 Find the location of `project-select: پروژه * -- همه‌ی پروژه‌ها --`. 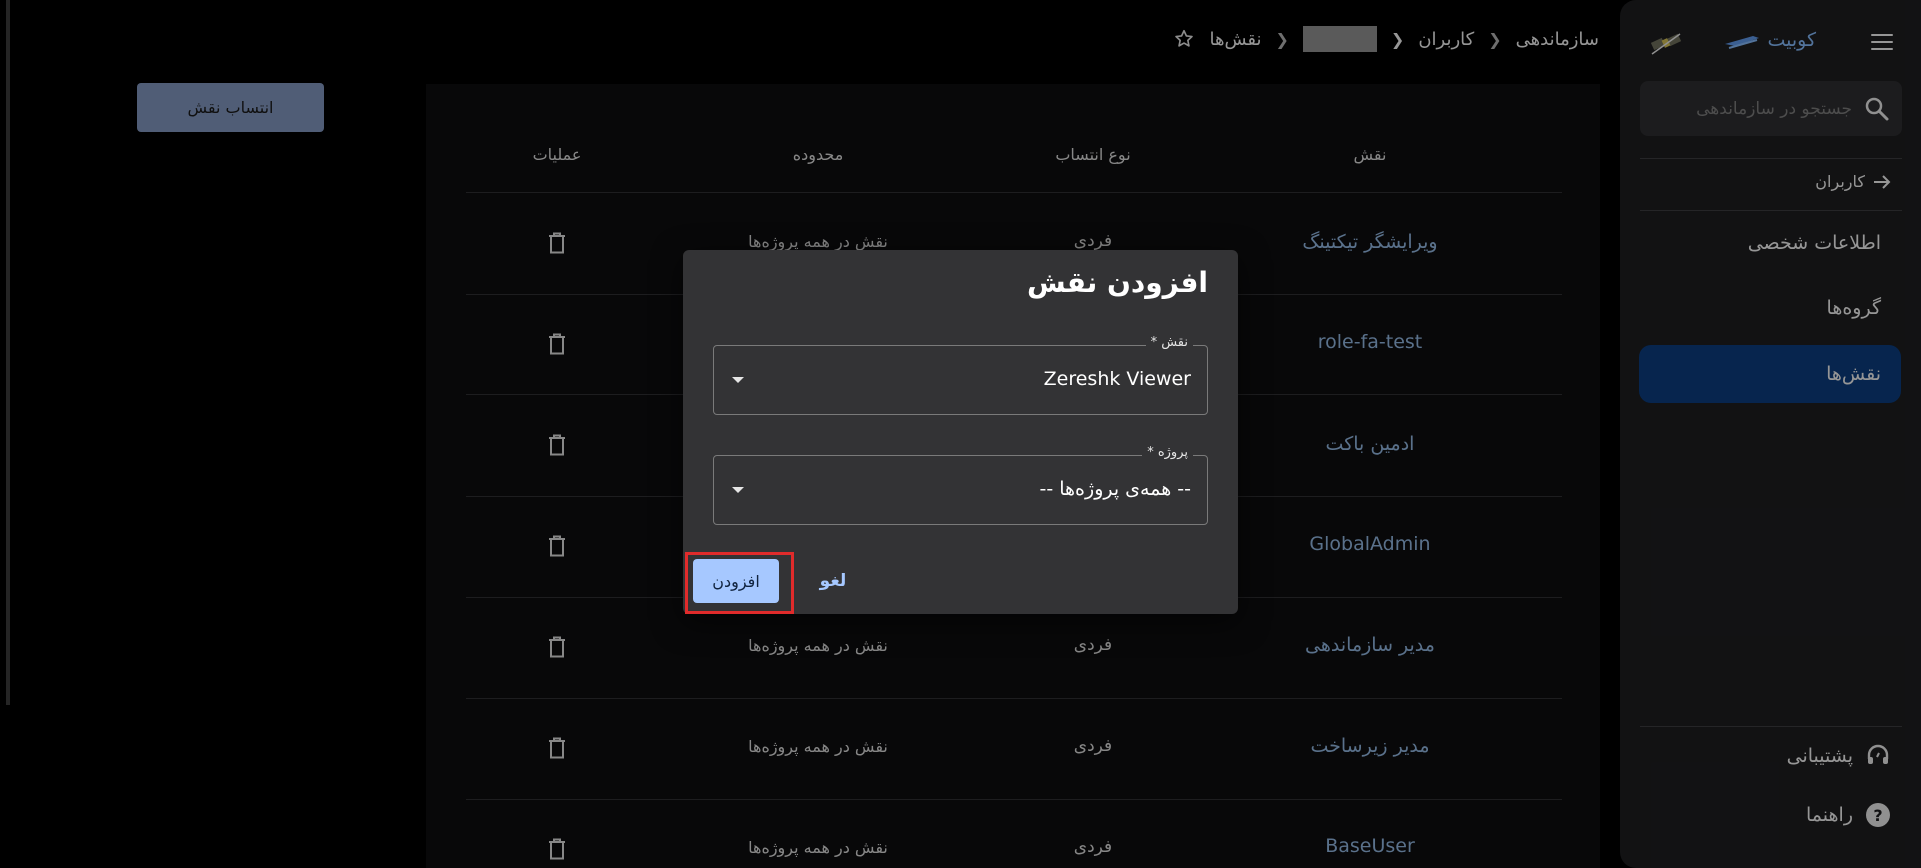

project-select: پروژه * -- همه‌ی پروژه‌ها -- is located at coordinates (960, 485).